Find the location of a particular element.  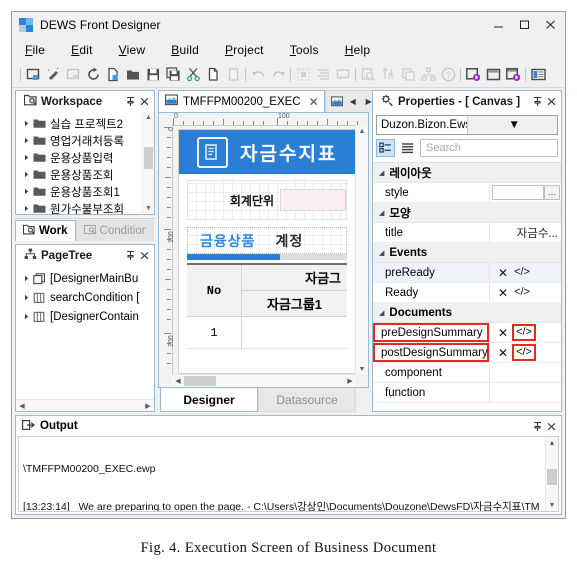

list-item: 원가수불부조회 is located at coordinates (85, 207).